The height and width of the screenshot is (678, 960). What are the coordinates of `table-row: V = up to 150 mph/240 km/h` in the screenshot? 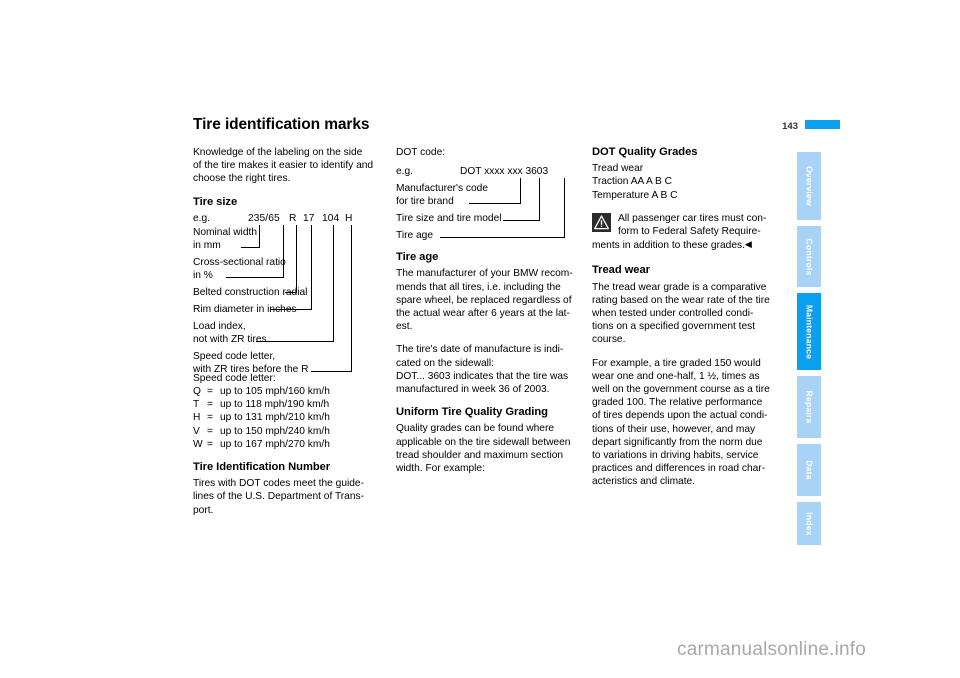 It's located at (261, 431).